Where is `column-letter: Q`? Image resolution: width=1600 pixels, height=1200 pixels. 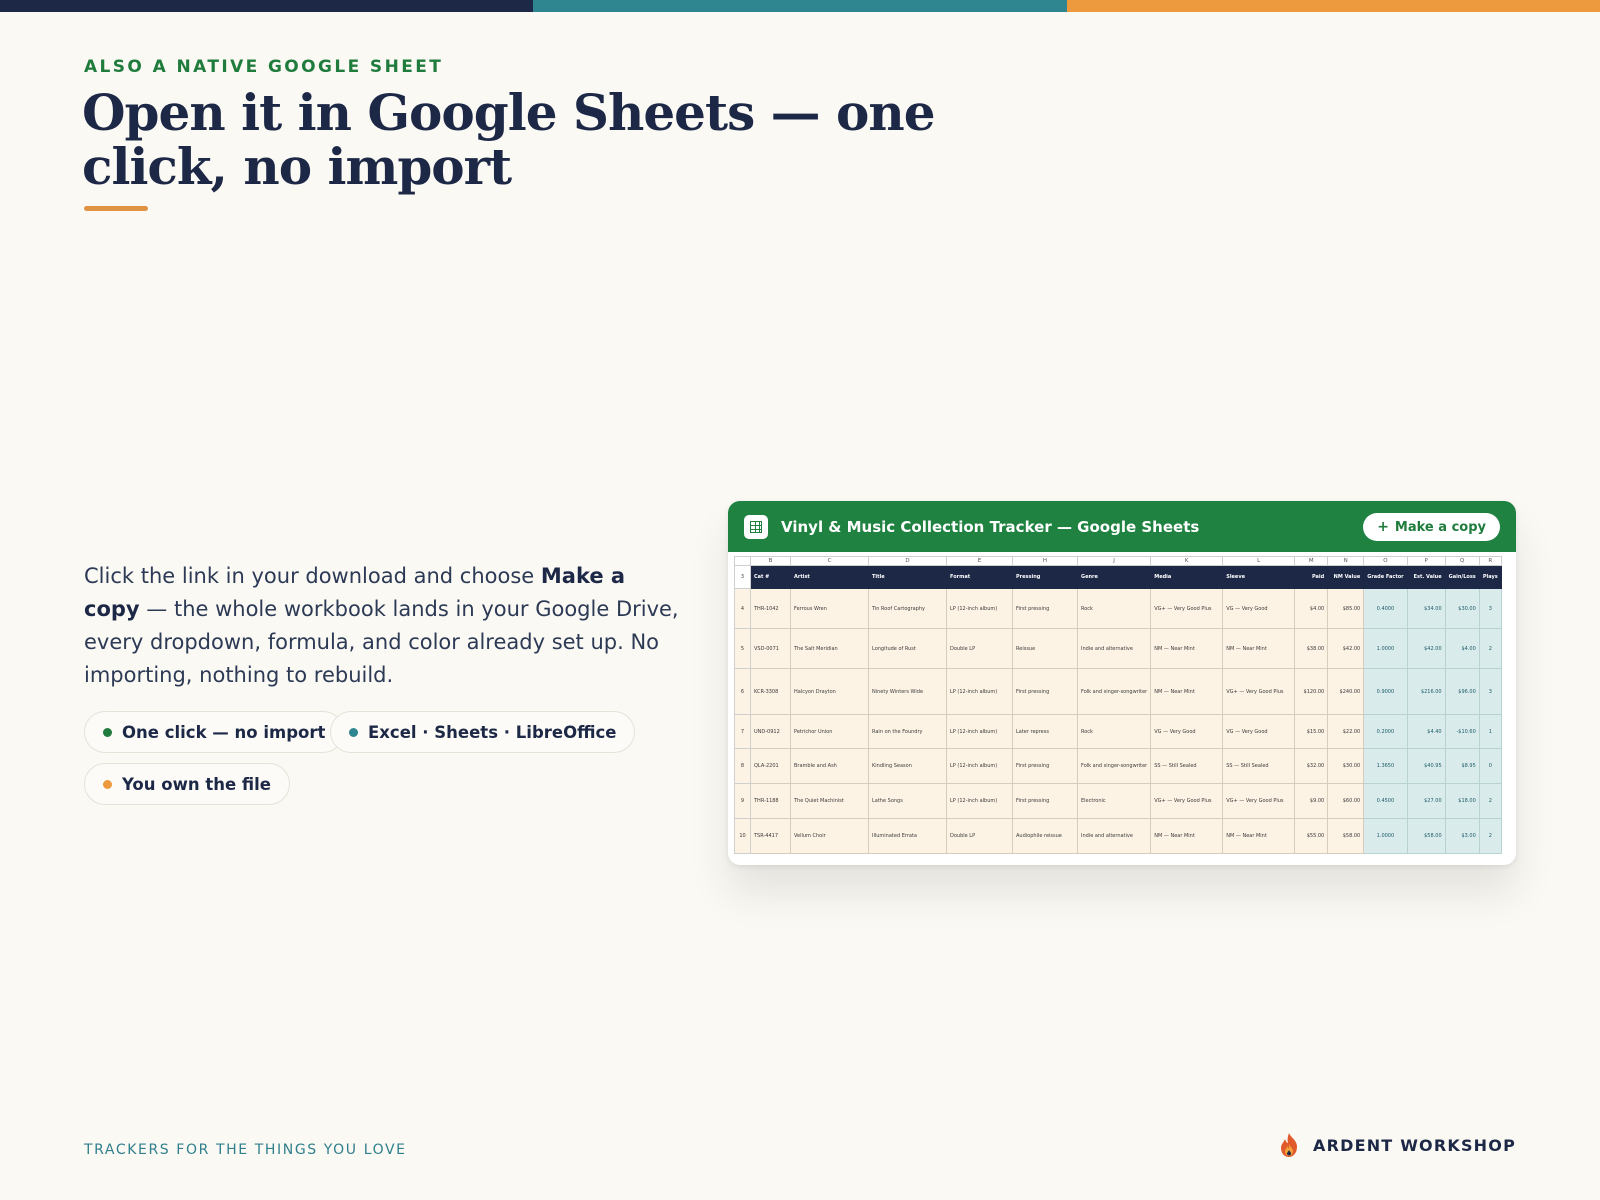
column-letter: Q is located at coordinates (1462, 561).